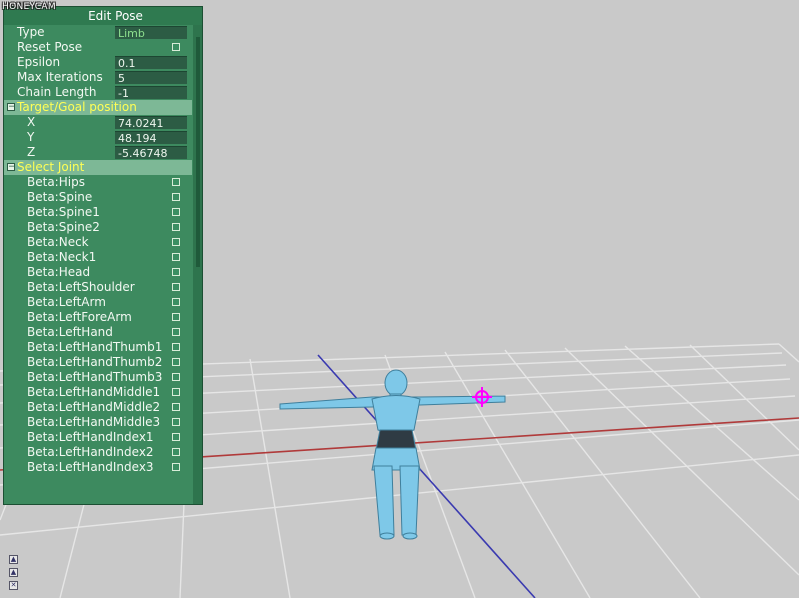  I want to click on joint-item: Beta:LeftHand, so click(98, 332).